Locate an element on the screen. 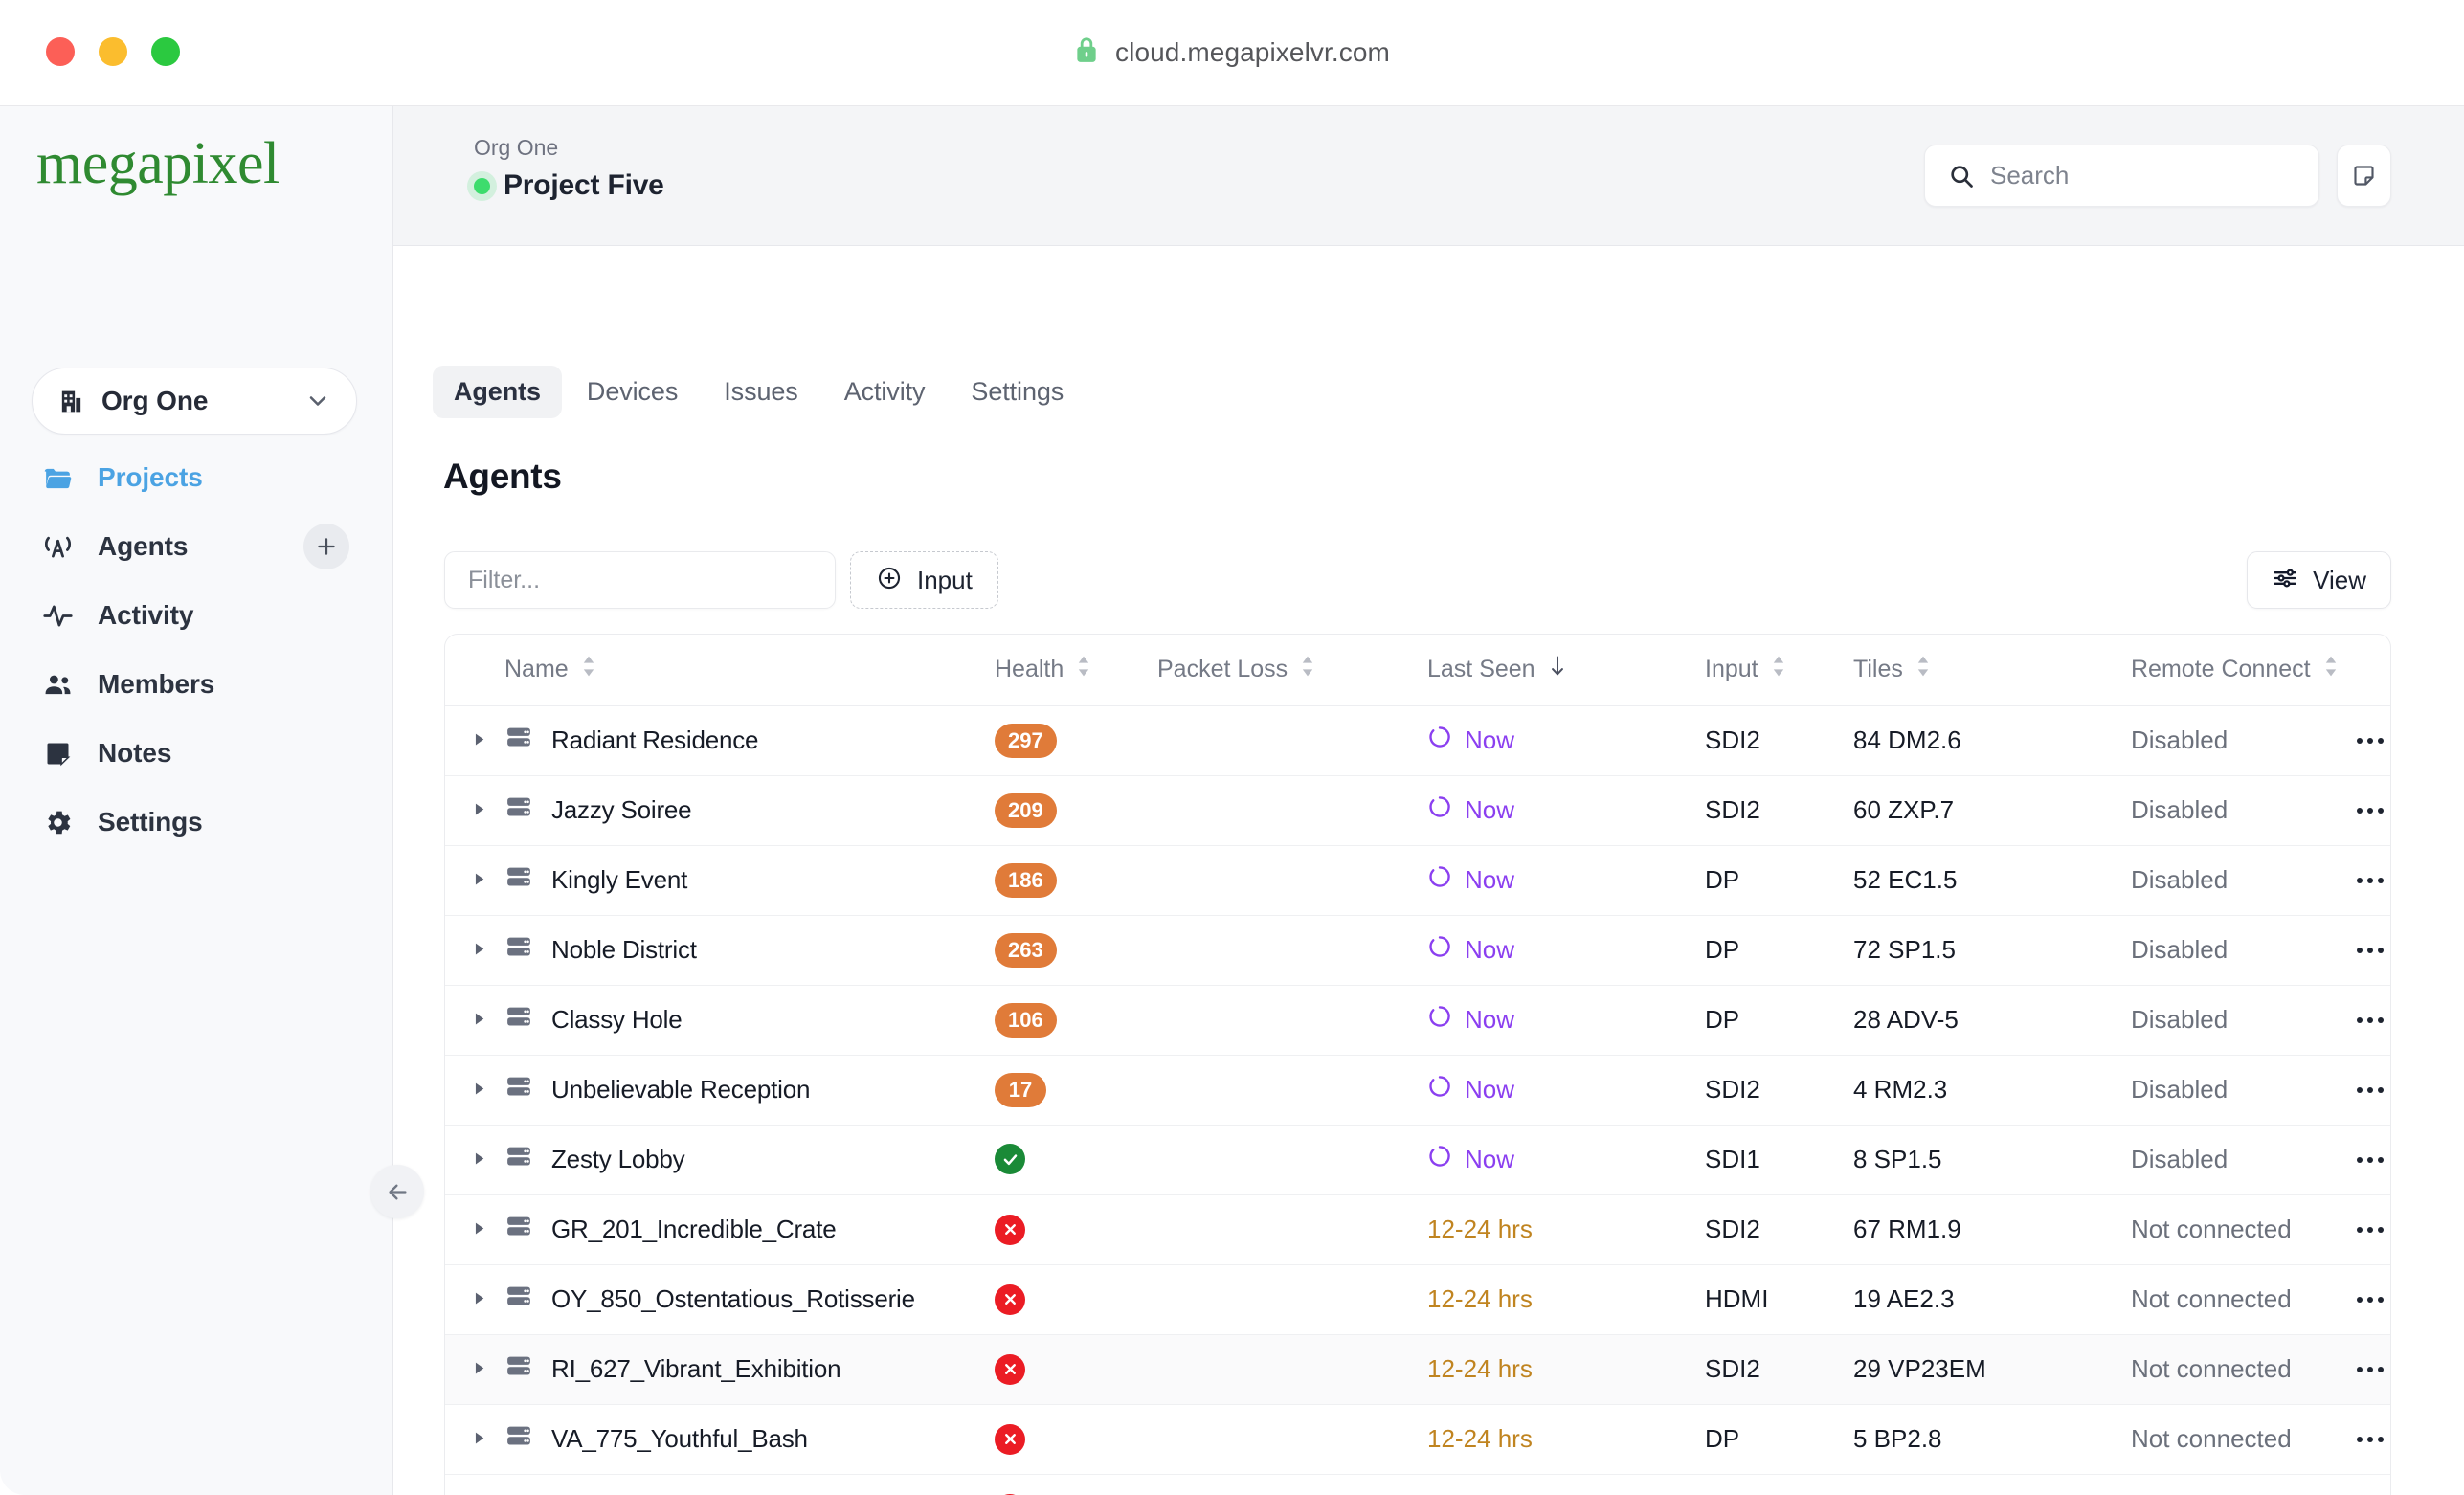 The image size is (2464, 1495). row-name-cell: OY_850_Ostentatious_Rotisserie is located at coordinates (749, 1299).